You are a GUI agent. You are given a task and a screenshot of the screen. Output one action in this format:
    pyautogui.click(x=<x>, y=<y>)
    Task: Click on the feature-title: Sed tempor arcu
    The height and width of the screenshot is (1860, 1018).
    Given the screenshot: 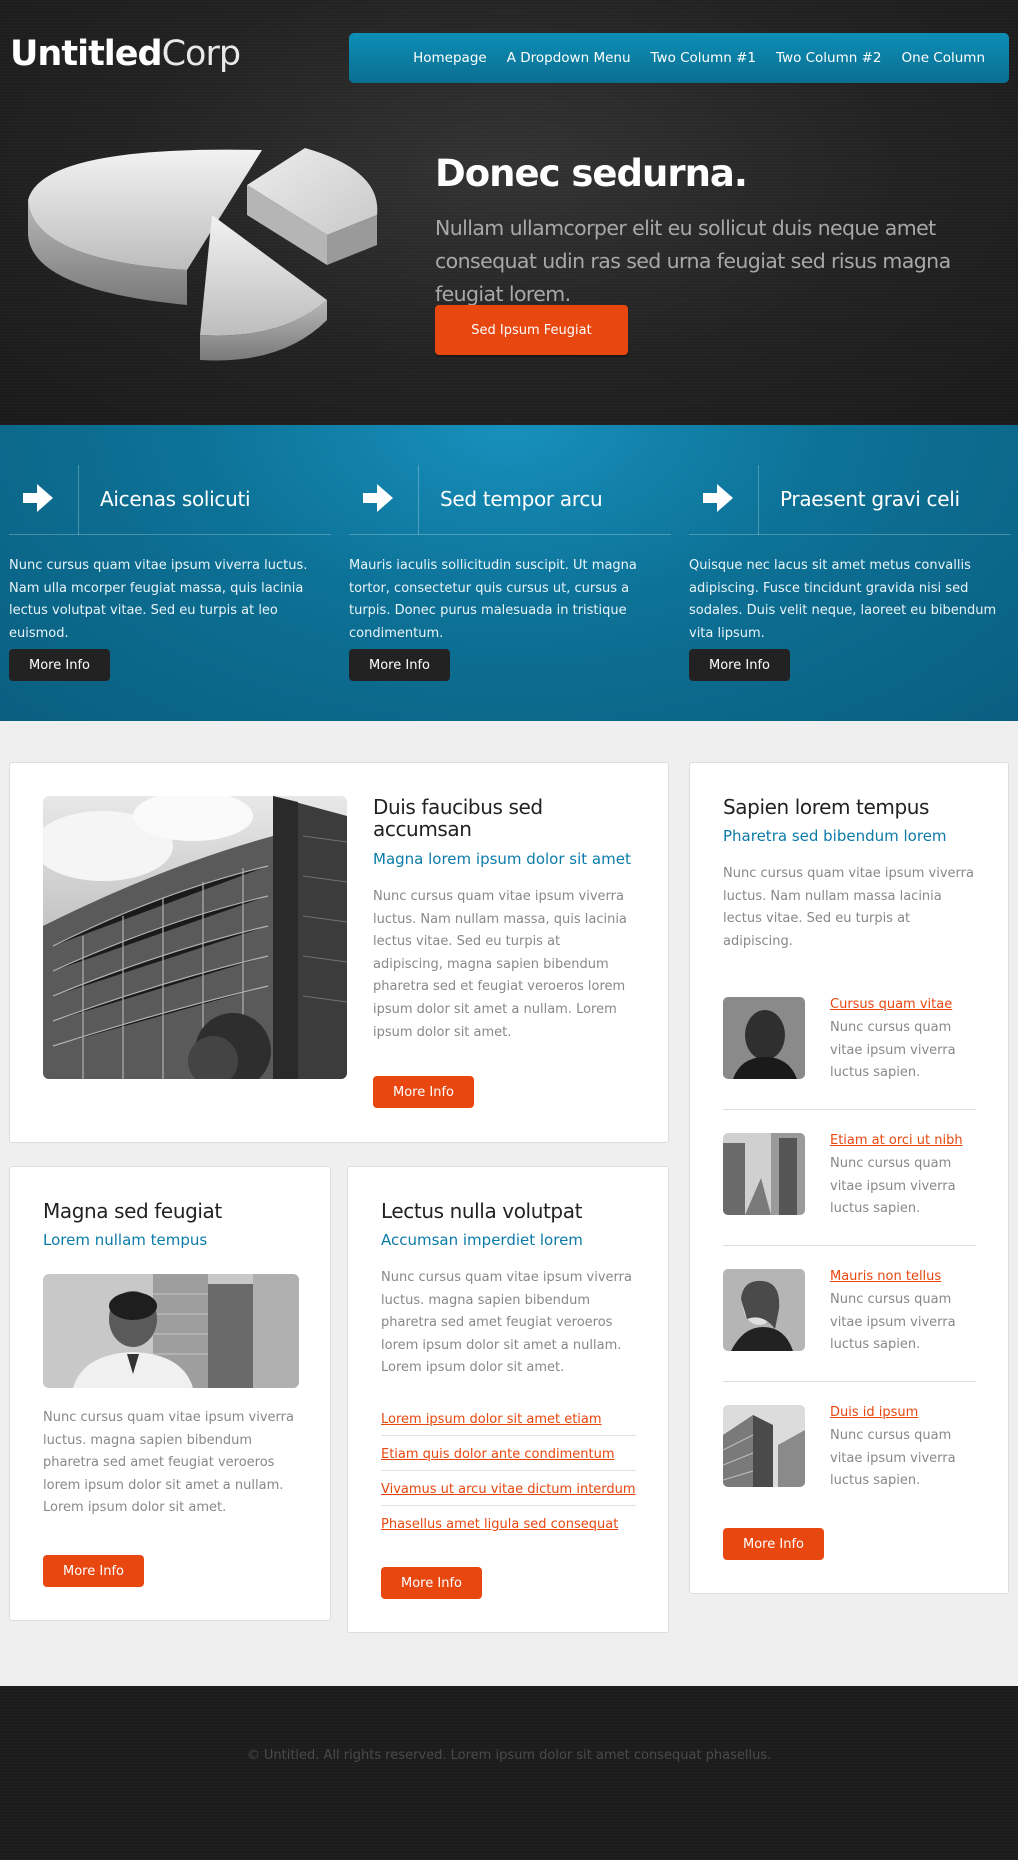 What is the action you would take?
    pyautogui.click(x=521, y=499)
    